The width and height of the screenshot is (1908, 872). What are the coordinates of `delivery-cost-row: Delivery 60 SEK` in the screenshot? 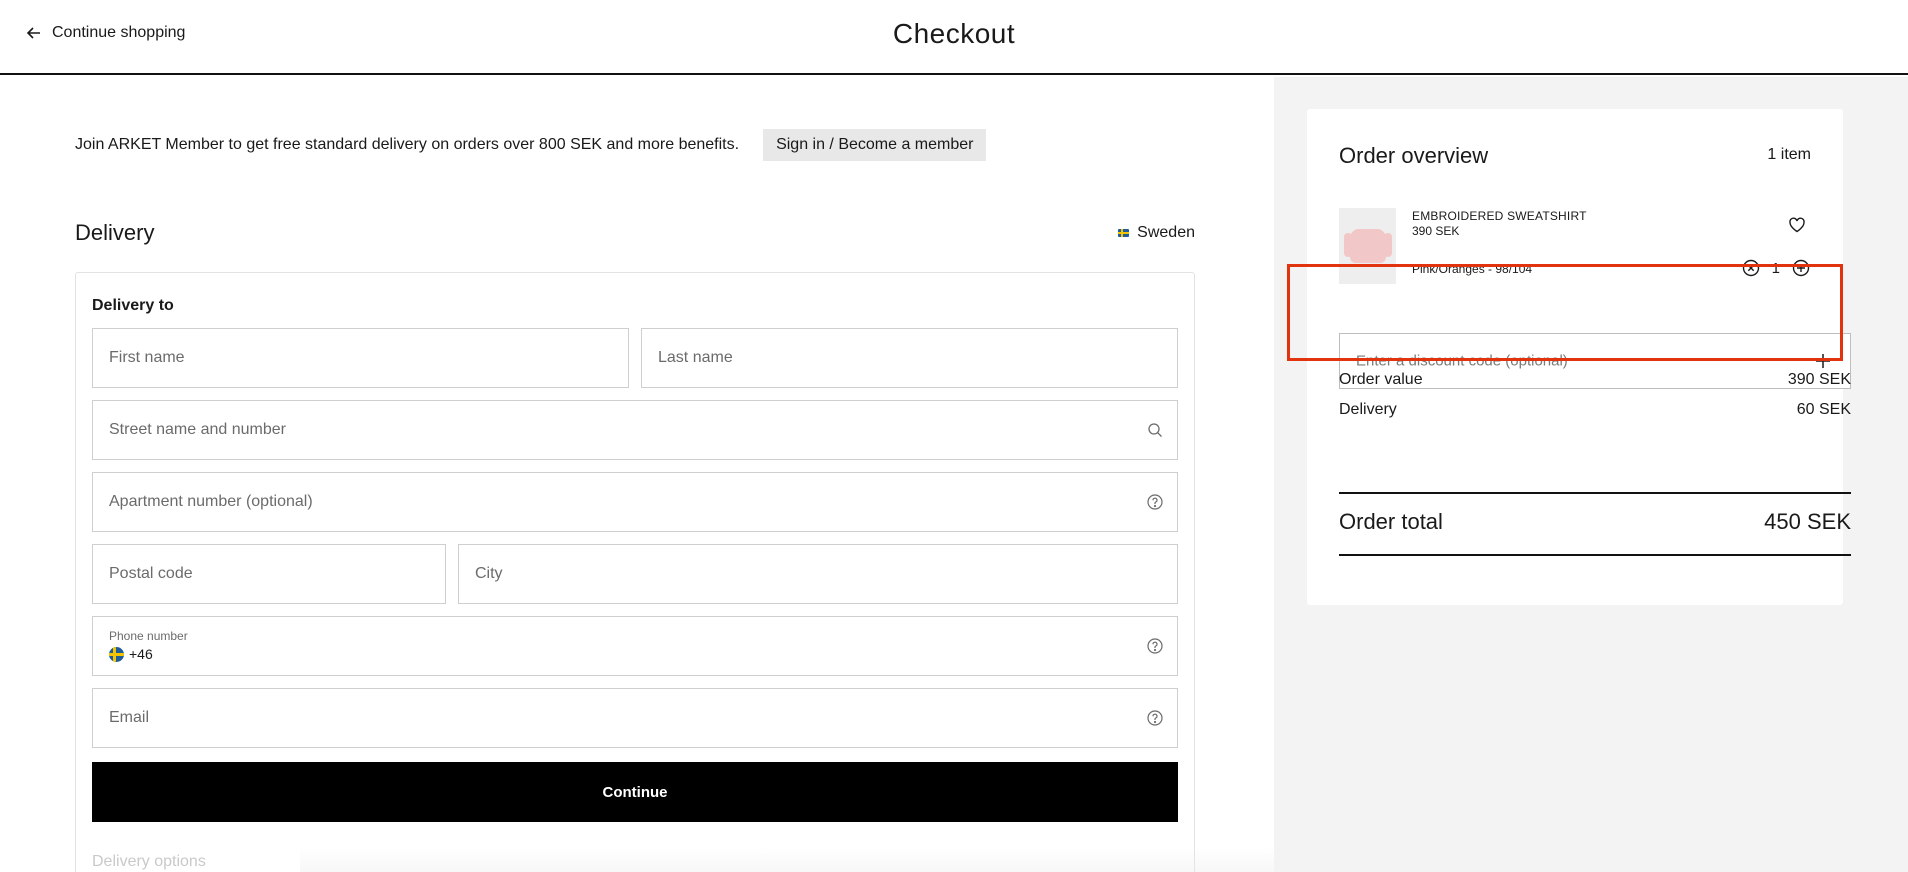 It's located at (1595, 410).